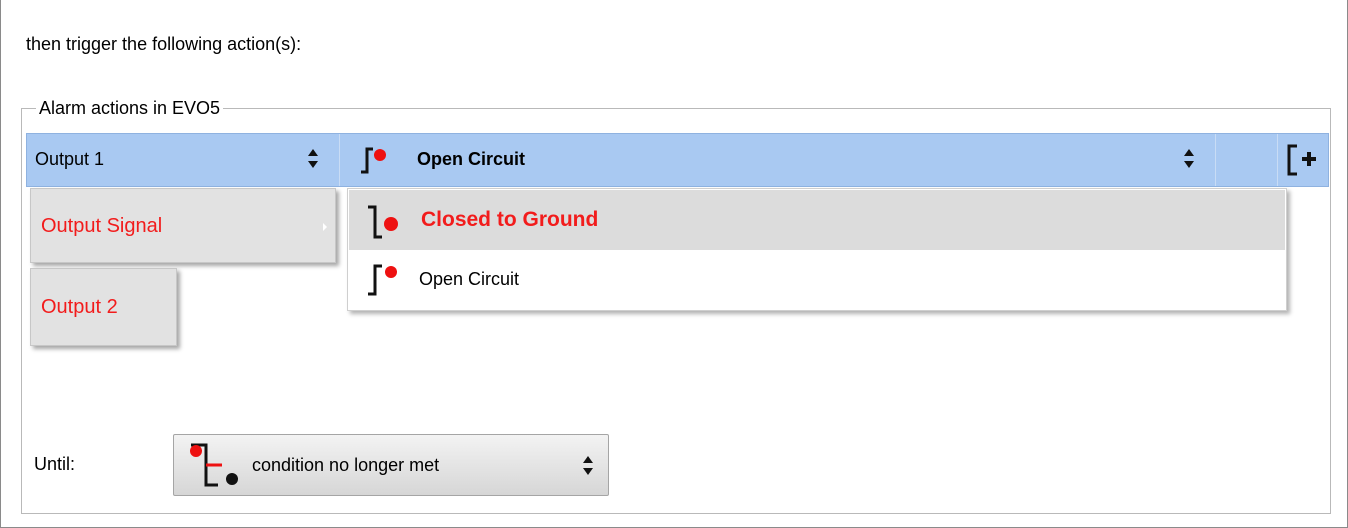 Image resolution: width=1348 pixels, height=528 pixels. Describe the element at coordinates (469, 279) in the screenshot. I see `state-option-label: Open Circuit` at that location.